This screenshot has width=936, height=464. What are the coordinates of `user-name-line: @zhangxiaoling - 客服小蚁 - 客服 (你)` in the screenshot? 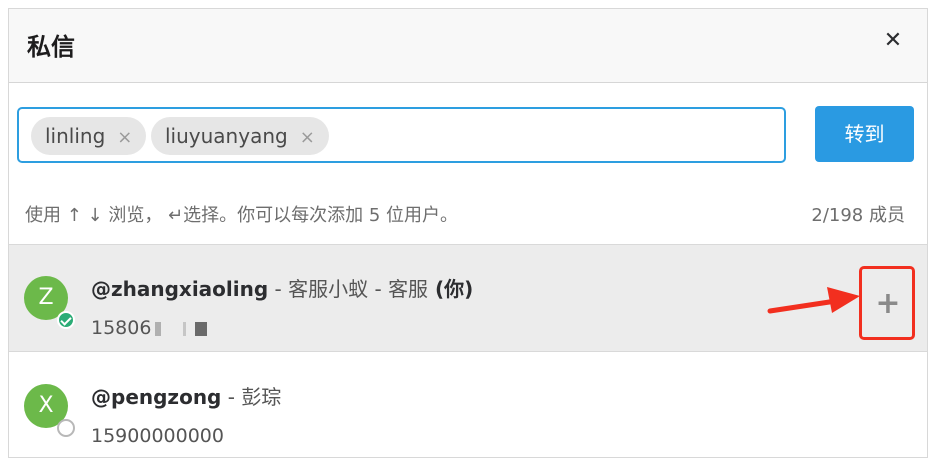 It's located at (282, 287).